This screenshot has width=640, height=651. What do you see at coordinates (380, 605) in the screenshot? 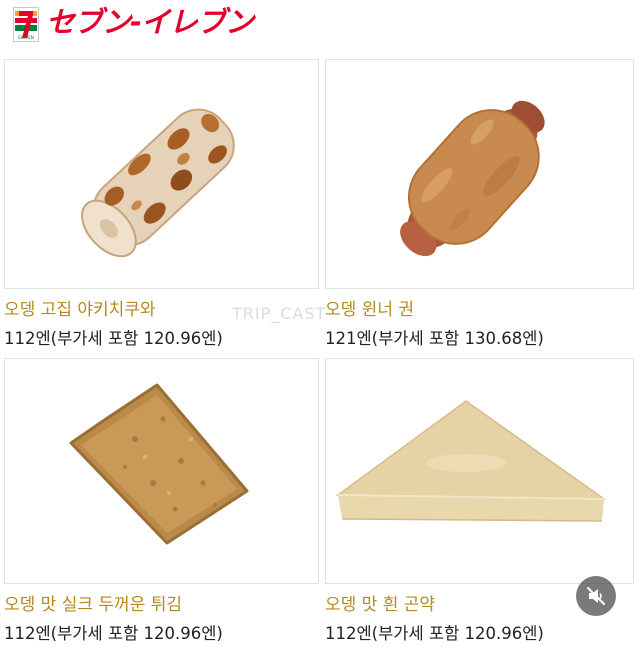
I see `product-name: 오뎅 맛 흰 곤약` at bounding box center [380, 605].